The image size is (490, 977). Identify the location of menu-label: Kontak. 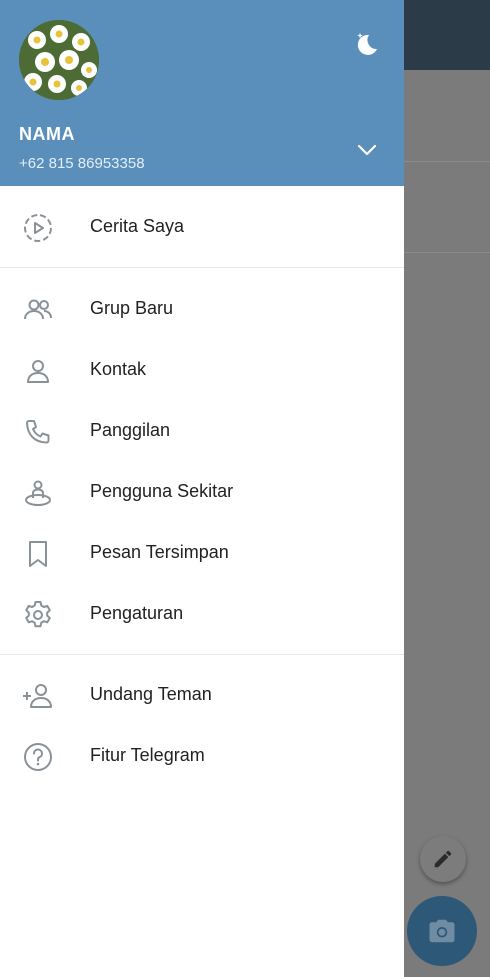
(118, 369).